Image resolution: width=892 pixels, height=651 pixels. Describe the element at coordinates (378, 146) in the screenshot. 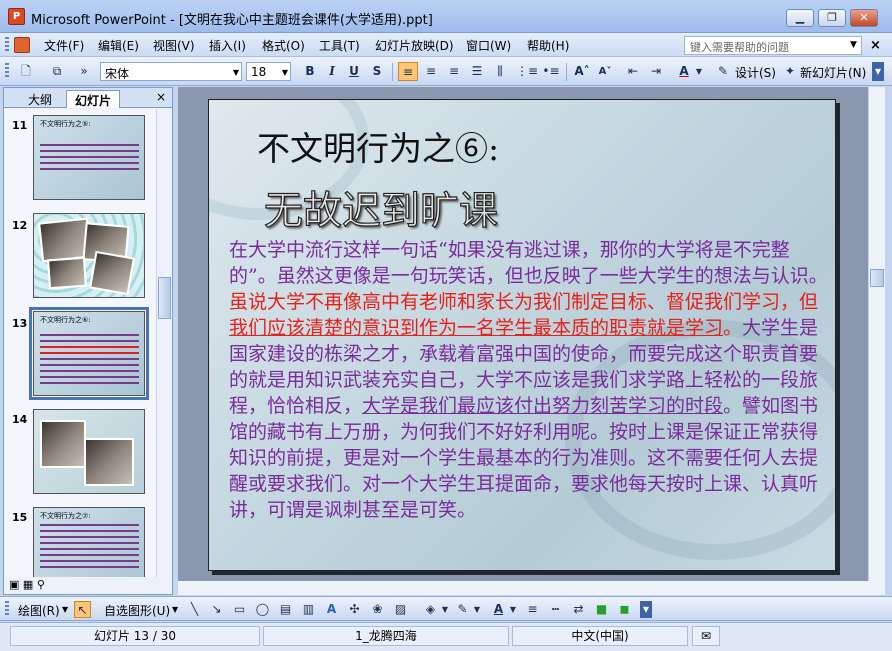

I see `slide-title: 不文明行为之⑥:` at that location.